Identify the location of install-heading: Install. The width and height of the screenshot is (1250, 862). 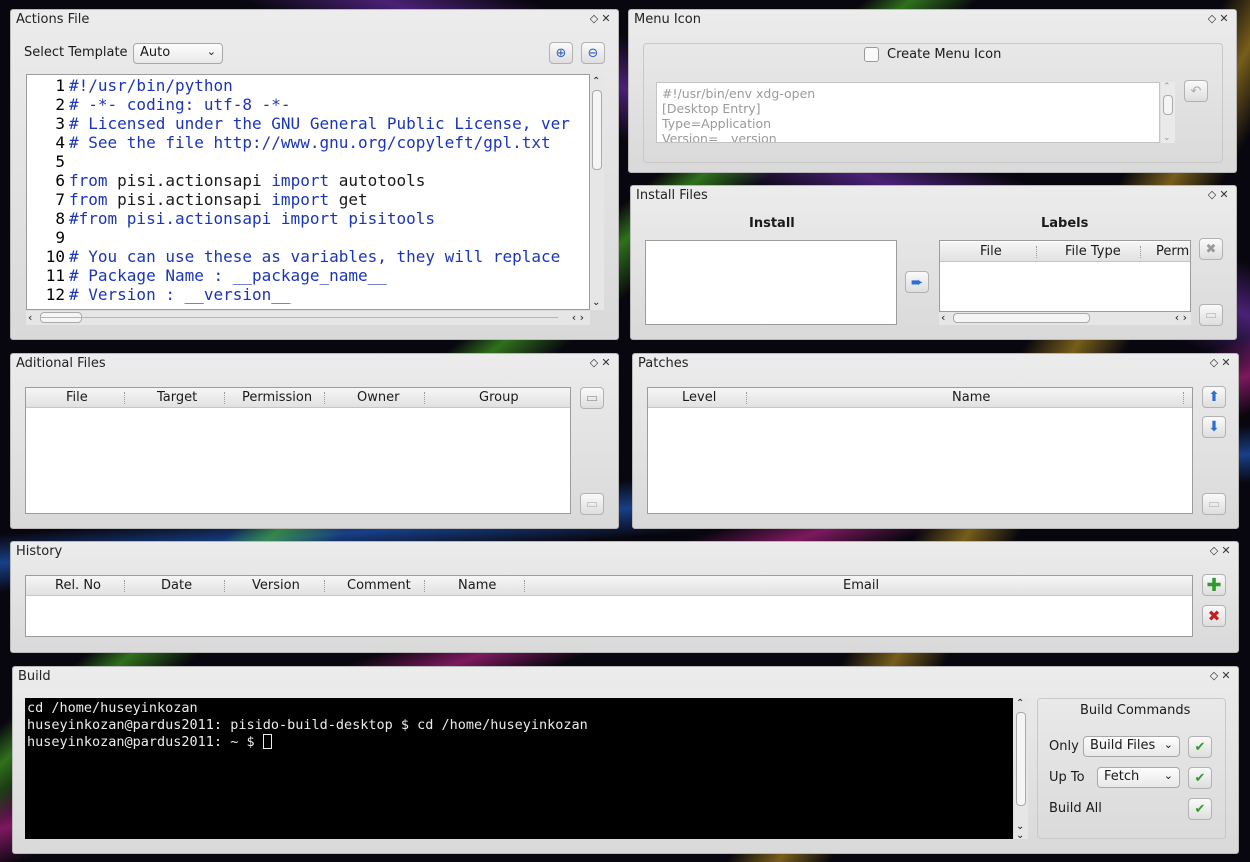
(772, 223).